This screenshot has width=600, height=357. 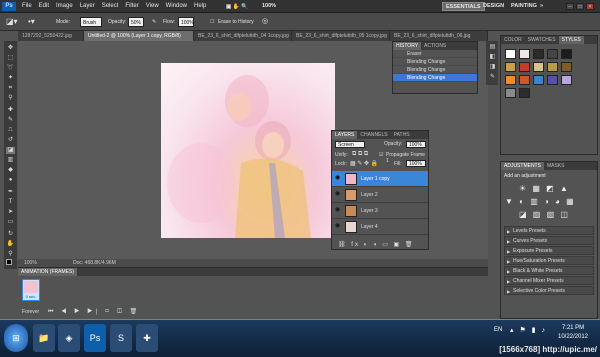 What do you see at coordinates (147, 338) in the screenshot?
I see `app-taskbar-icon: ✚` at bounding box center [147, 338].